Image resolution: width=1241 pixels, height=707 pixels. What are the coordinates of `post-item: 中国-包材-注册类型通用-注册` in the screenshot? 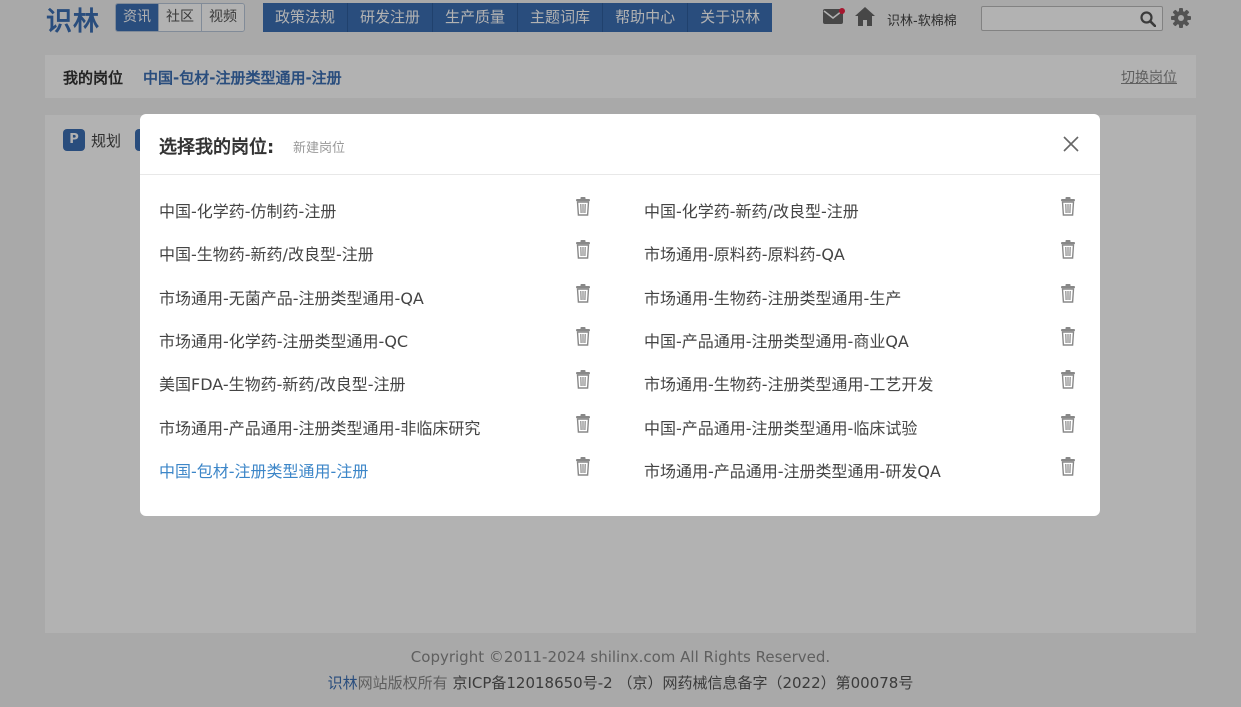 It's located at (379, 468).